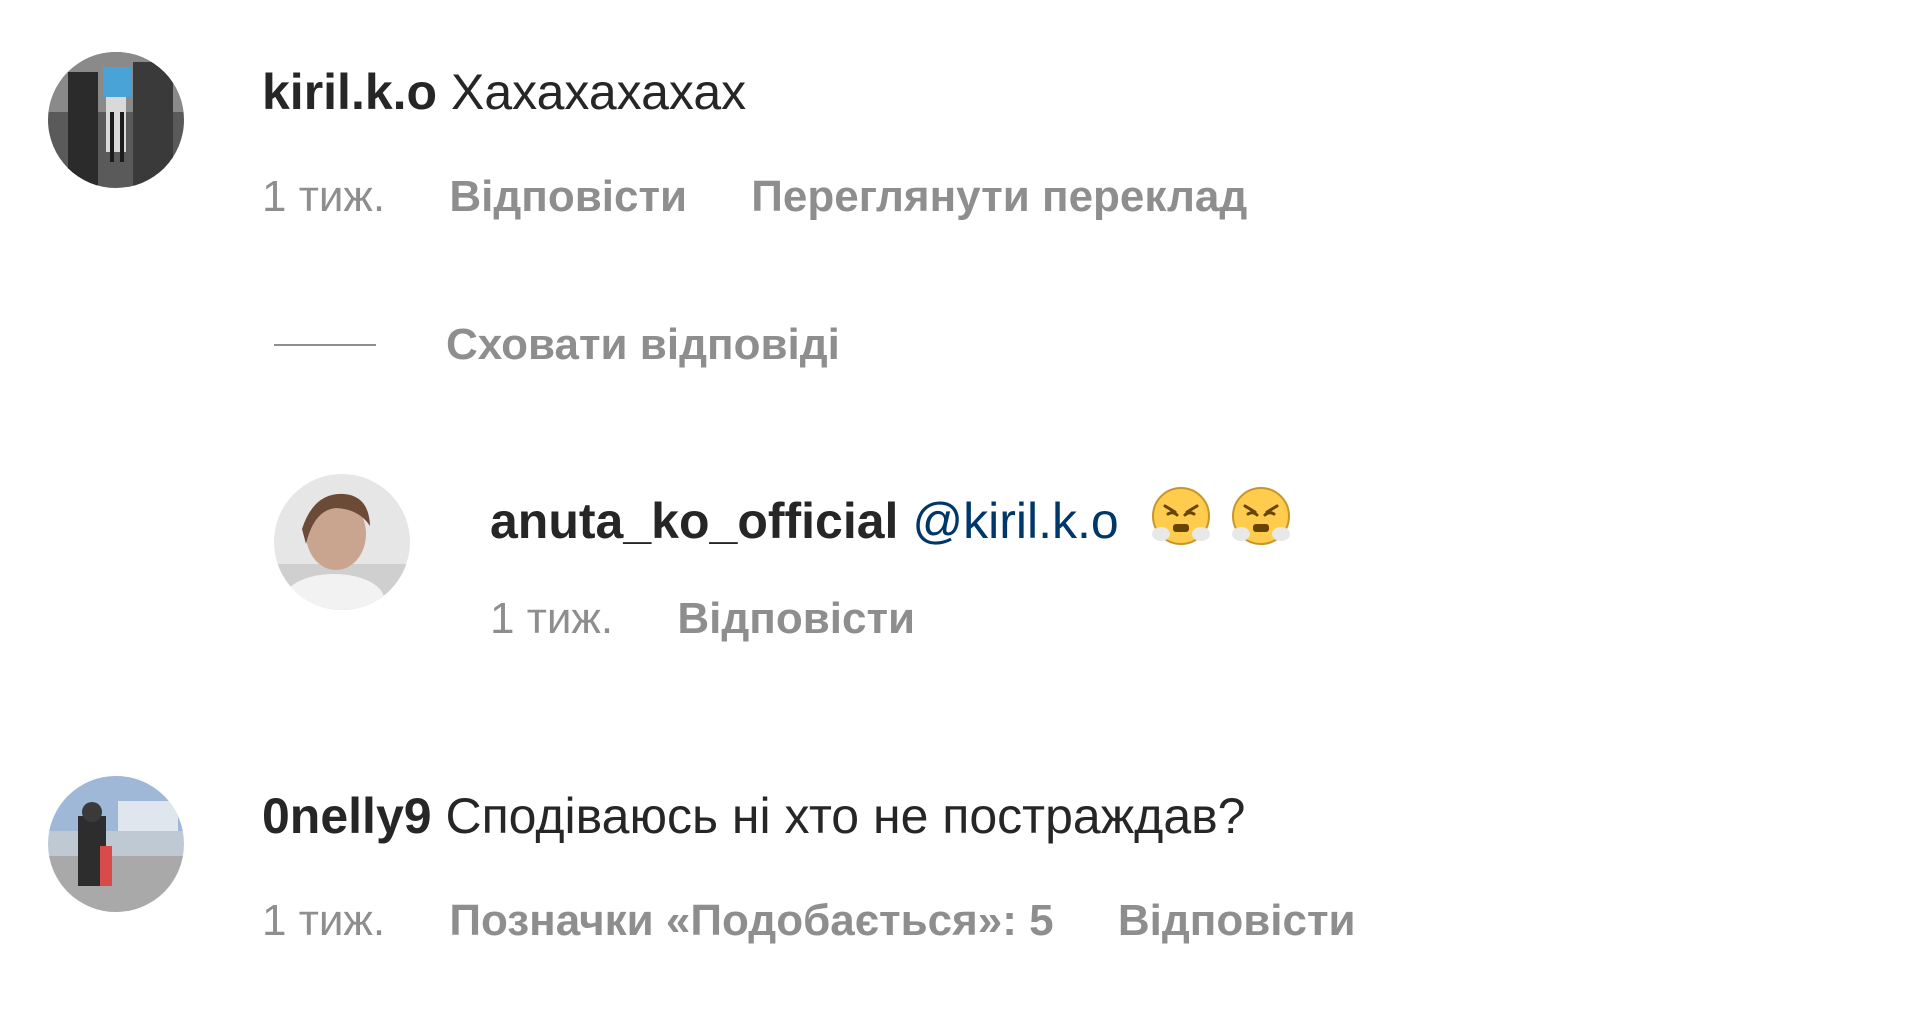 The image size is (1920, 1017). I want to click on see-translation-button: Переглянути переклад, so click(999, 196).